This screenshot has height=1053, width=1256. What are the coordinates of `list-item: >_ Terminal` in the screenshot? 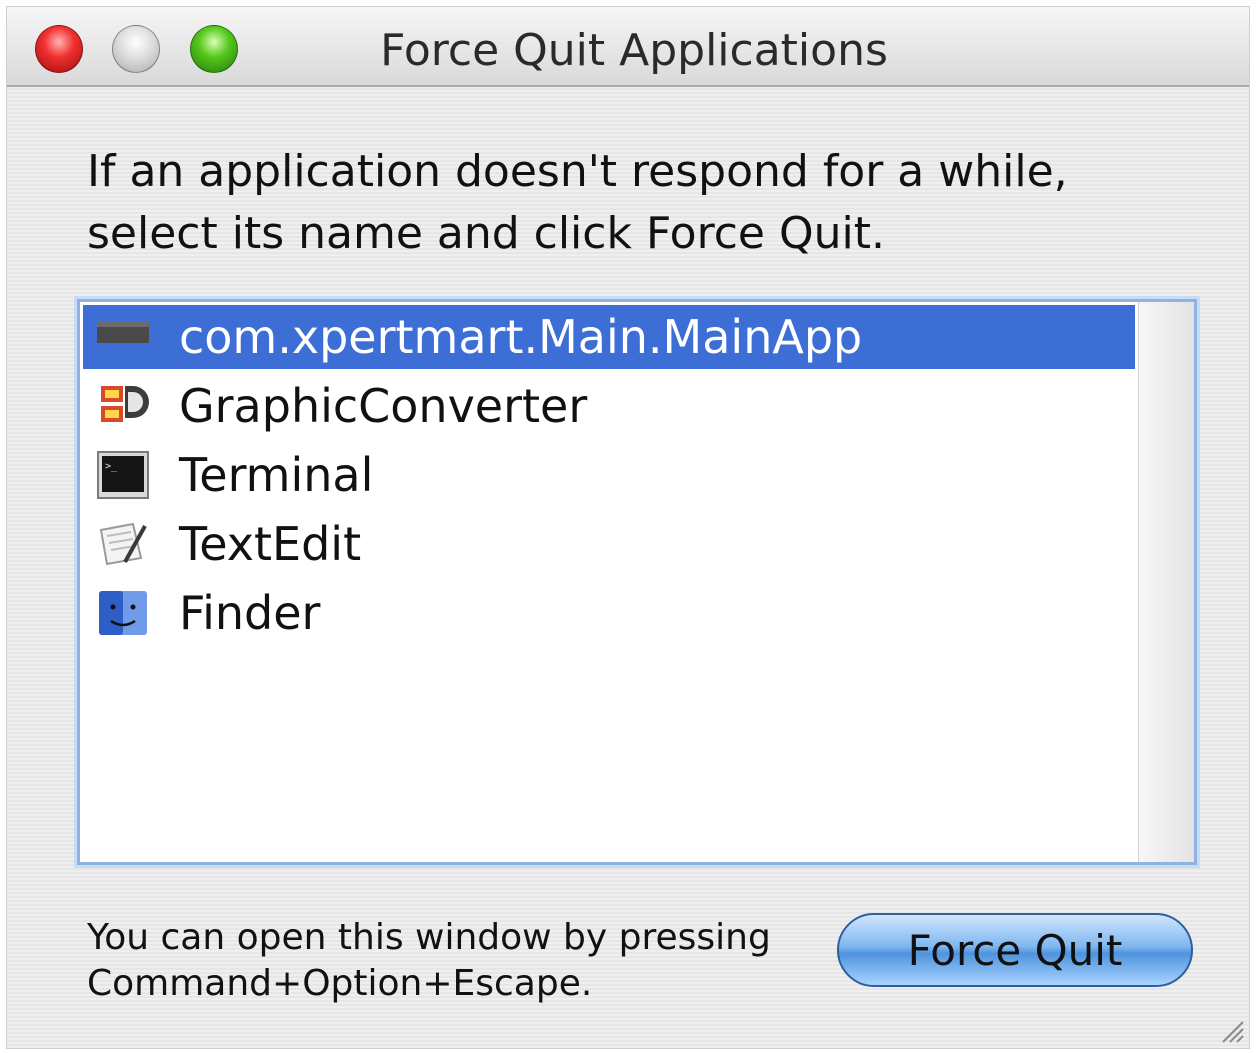 It's located at (609, 475).